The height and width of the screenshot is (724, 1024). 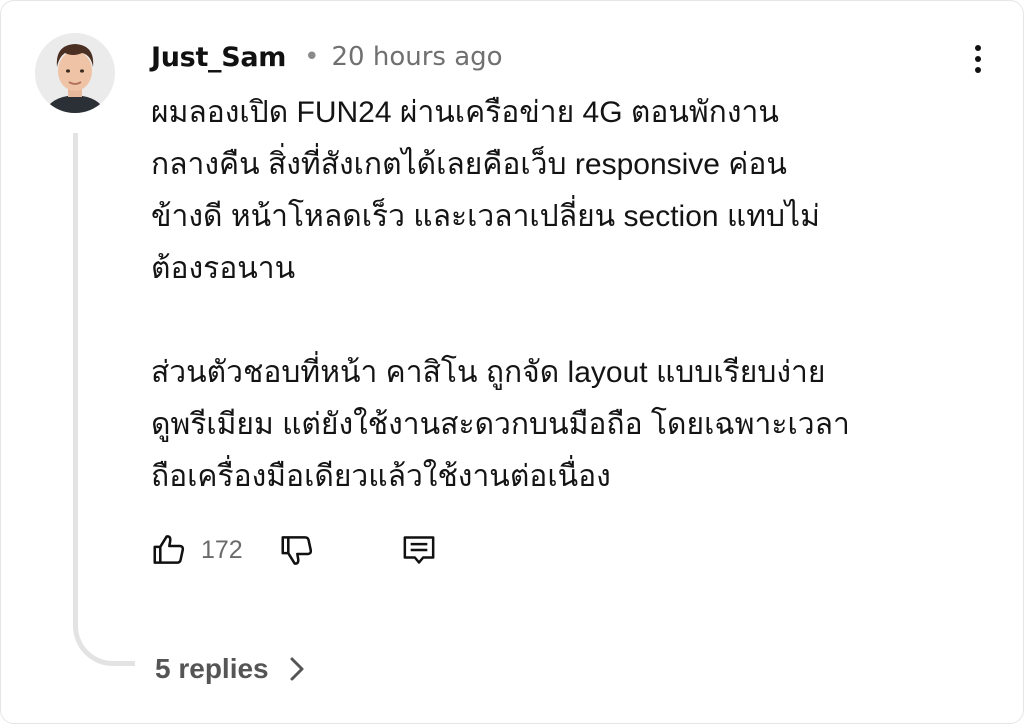 What do you see at coordinates (212, 668) in the screenshot?
I see `replies-label: 5 replies` at bounding box center [212, 668].